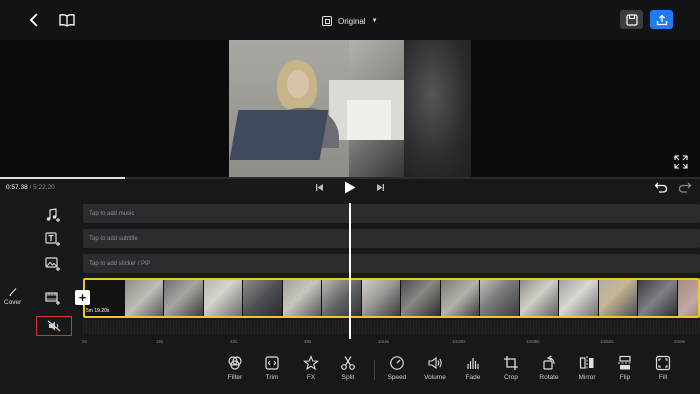 Image resolution: width=700 pixels, height=394 pixels. Describe the element at coordinates (348, 363) in the screenshot. I see `scissors-icon` at that location.